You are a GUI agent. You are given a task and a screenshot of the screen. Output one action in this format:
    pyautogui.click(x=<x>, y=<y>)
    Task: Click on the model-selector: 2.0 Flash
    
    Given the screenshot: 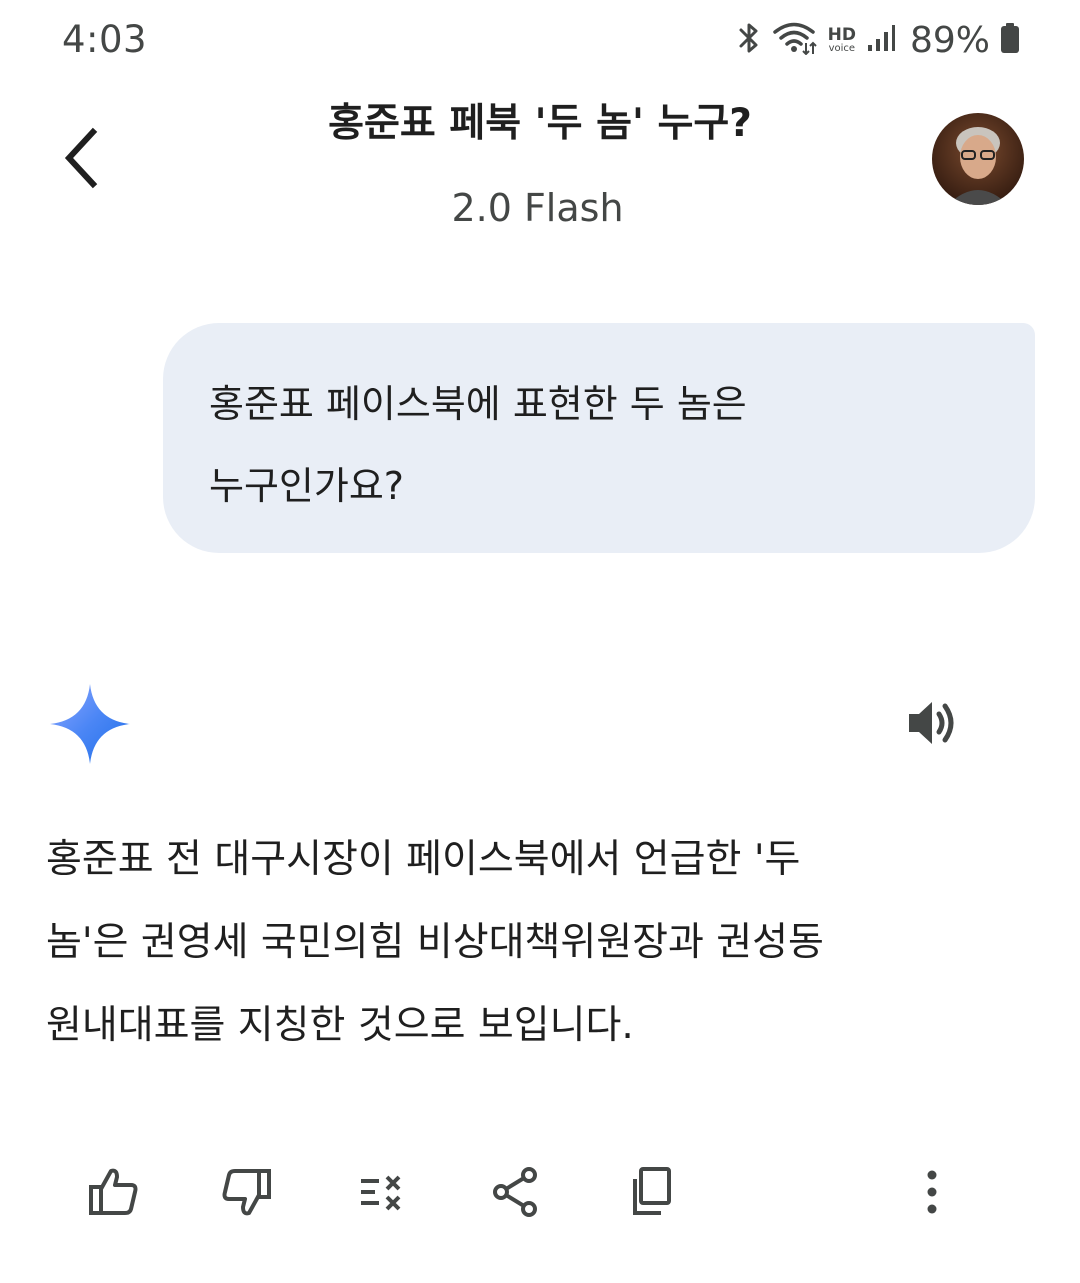 What is the action you would take?
    pyautogui.click(x=537, y=208)
    